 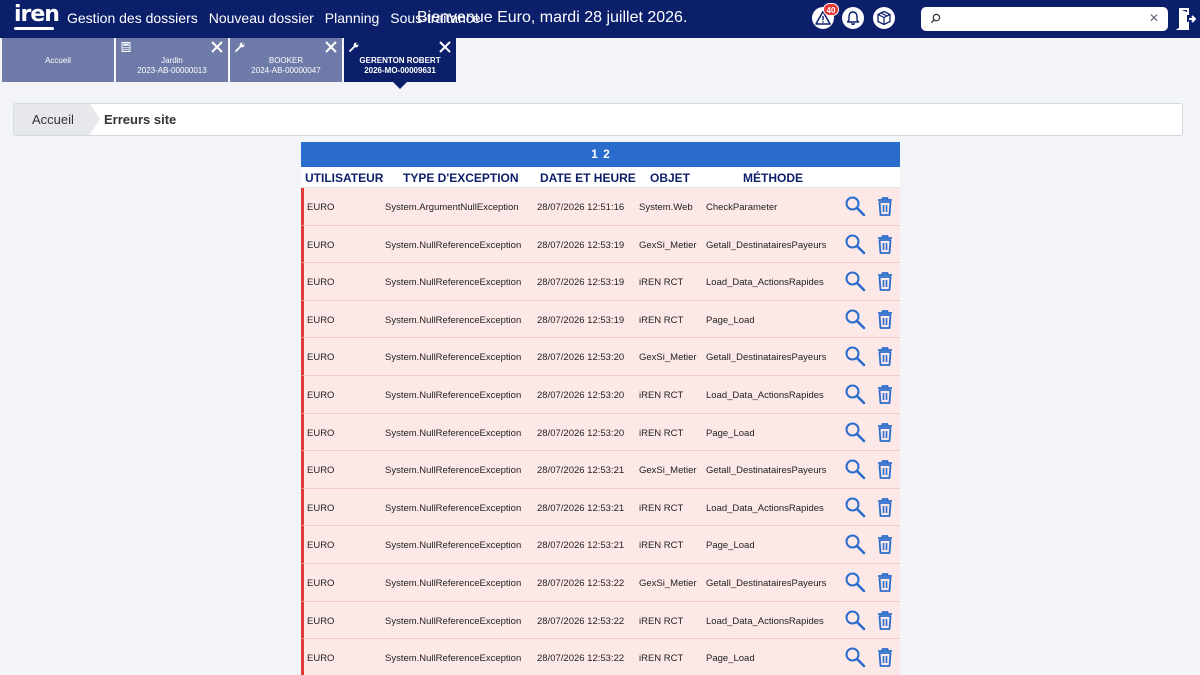 I want to click on tab-accueil: Accueil, so click(x=58, y=60).